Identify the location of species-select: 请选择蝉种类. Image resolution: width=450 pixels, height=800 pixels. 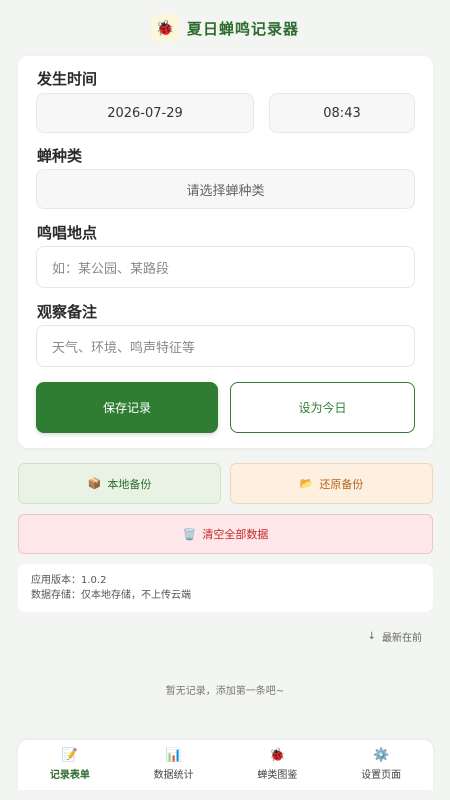
(225, 189).